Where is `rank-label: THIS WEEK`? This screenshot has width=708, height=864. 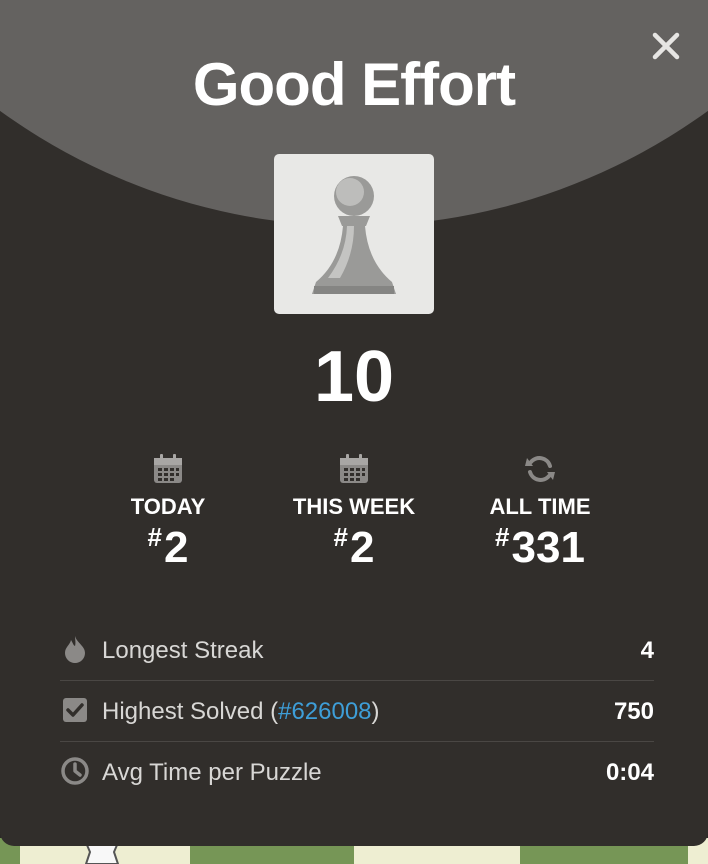 rank-label: THIS WEEK is located at coordinates (354, 506).